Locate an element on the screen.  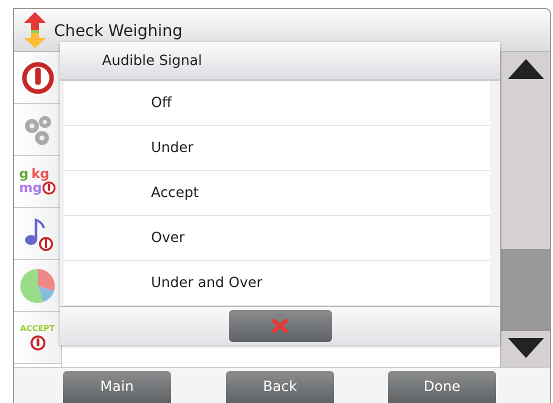
accept-label: ACCEPT is located at coordinates (37, 328).